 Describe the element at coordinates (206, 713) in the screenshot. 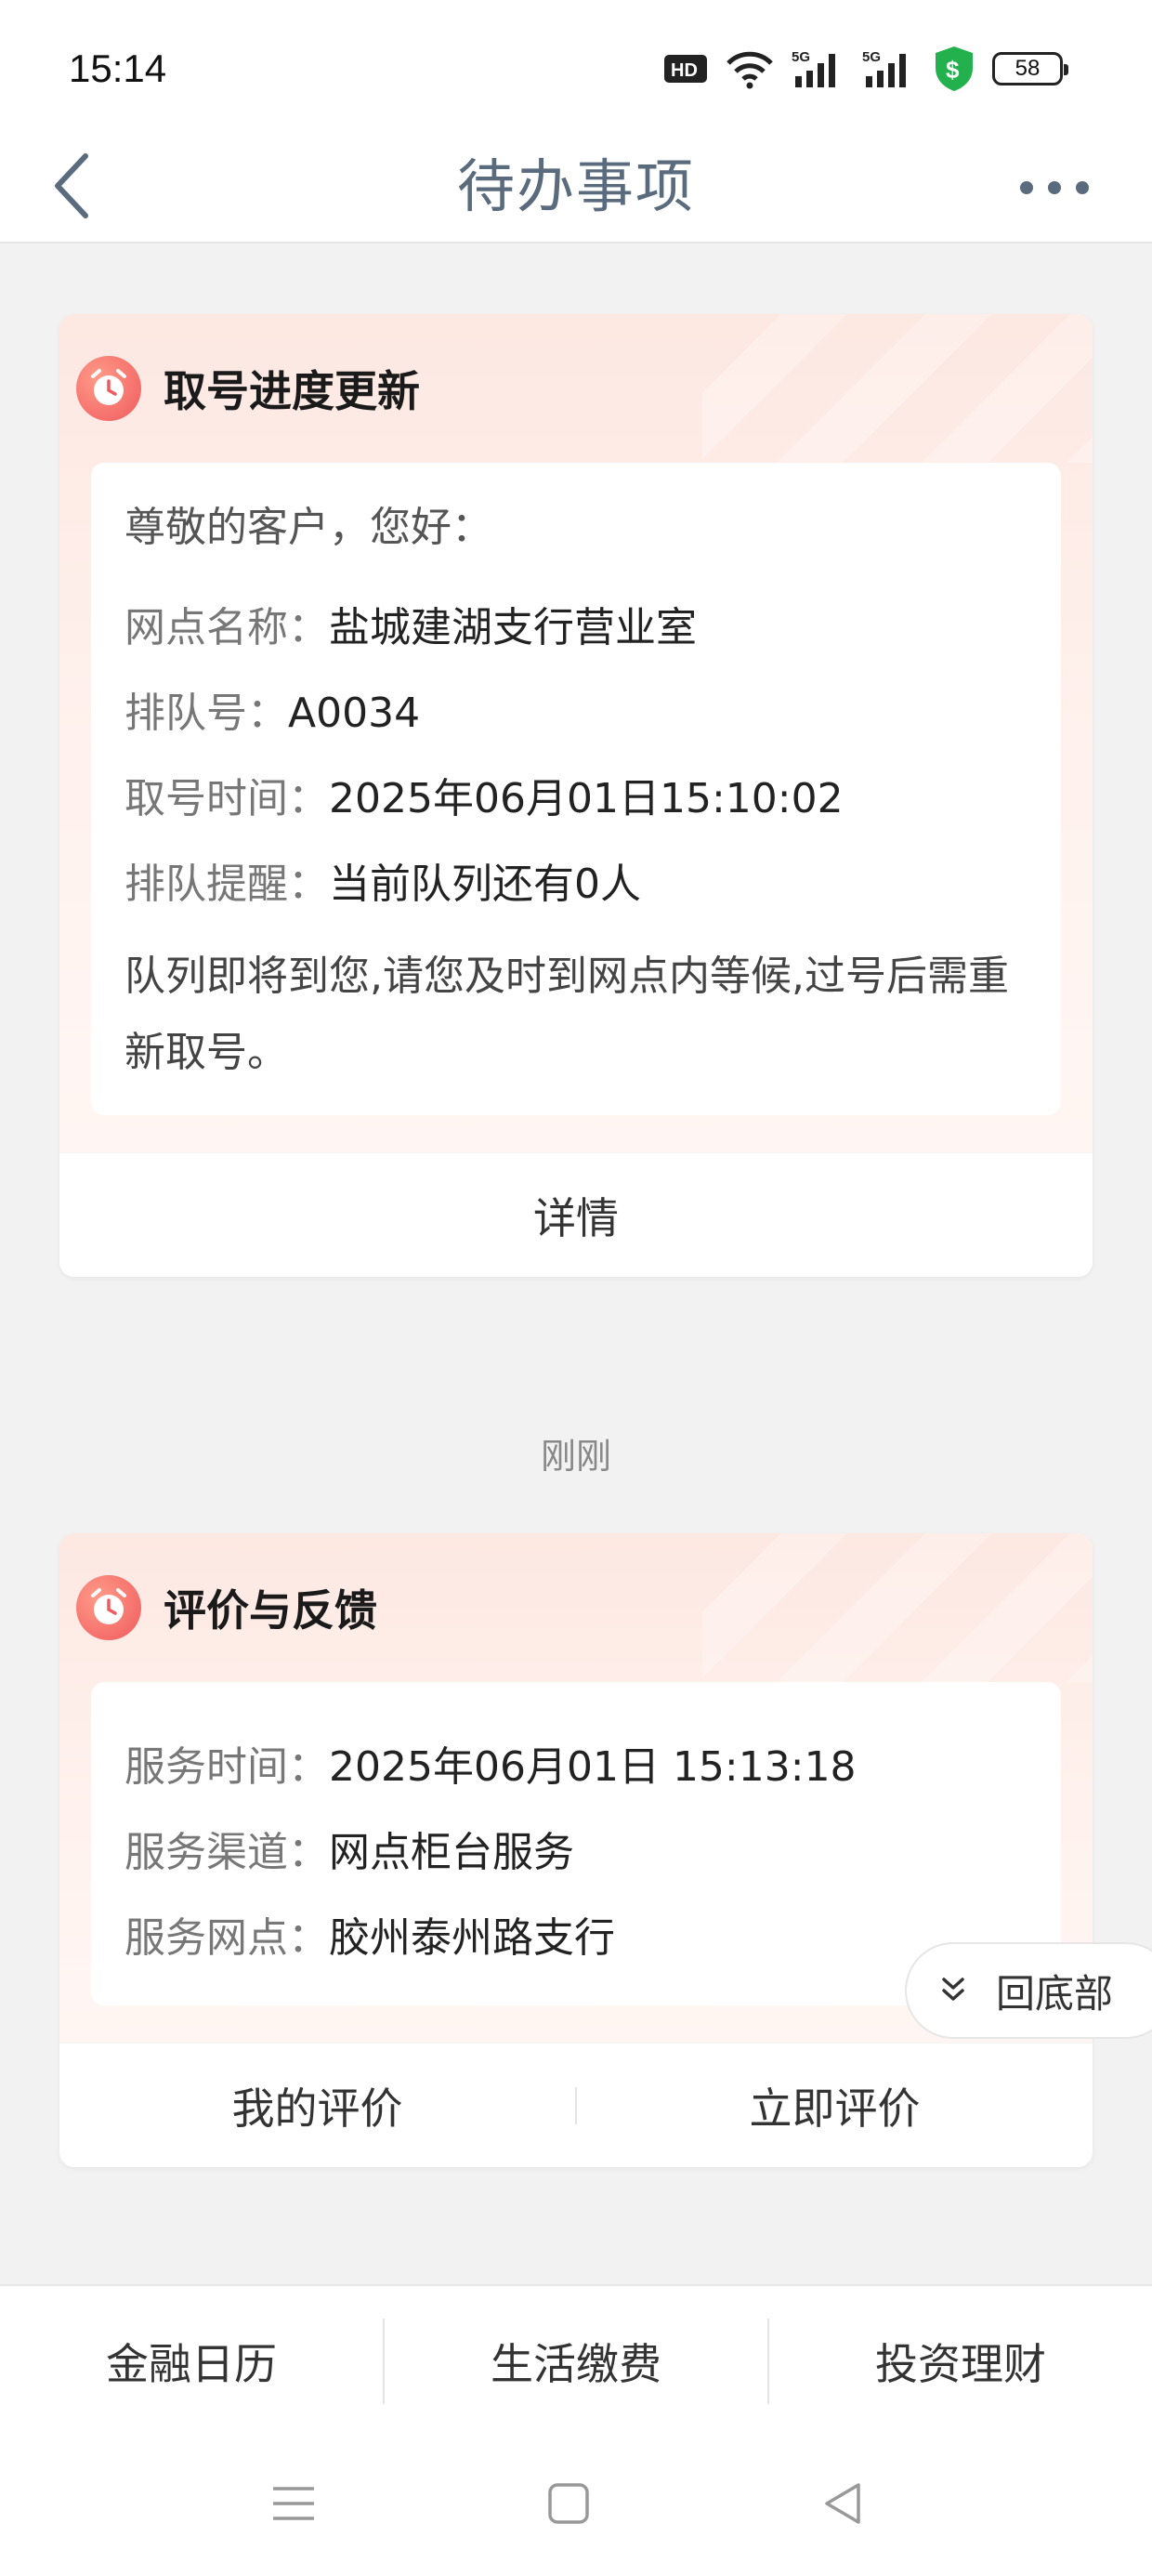

I see `info-label: 排队号：` at that location.